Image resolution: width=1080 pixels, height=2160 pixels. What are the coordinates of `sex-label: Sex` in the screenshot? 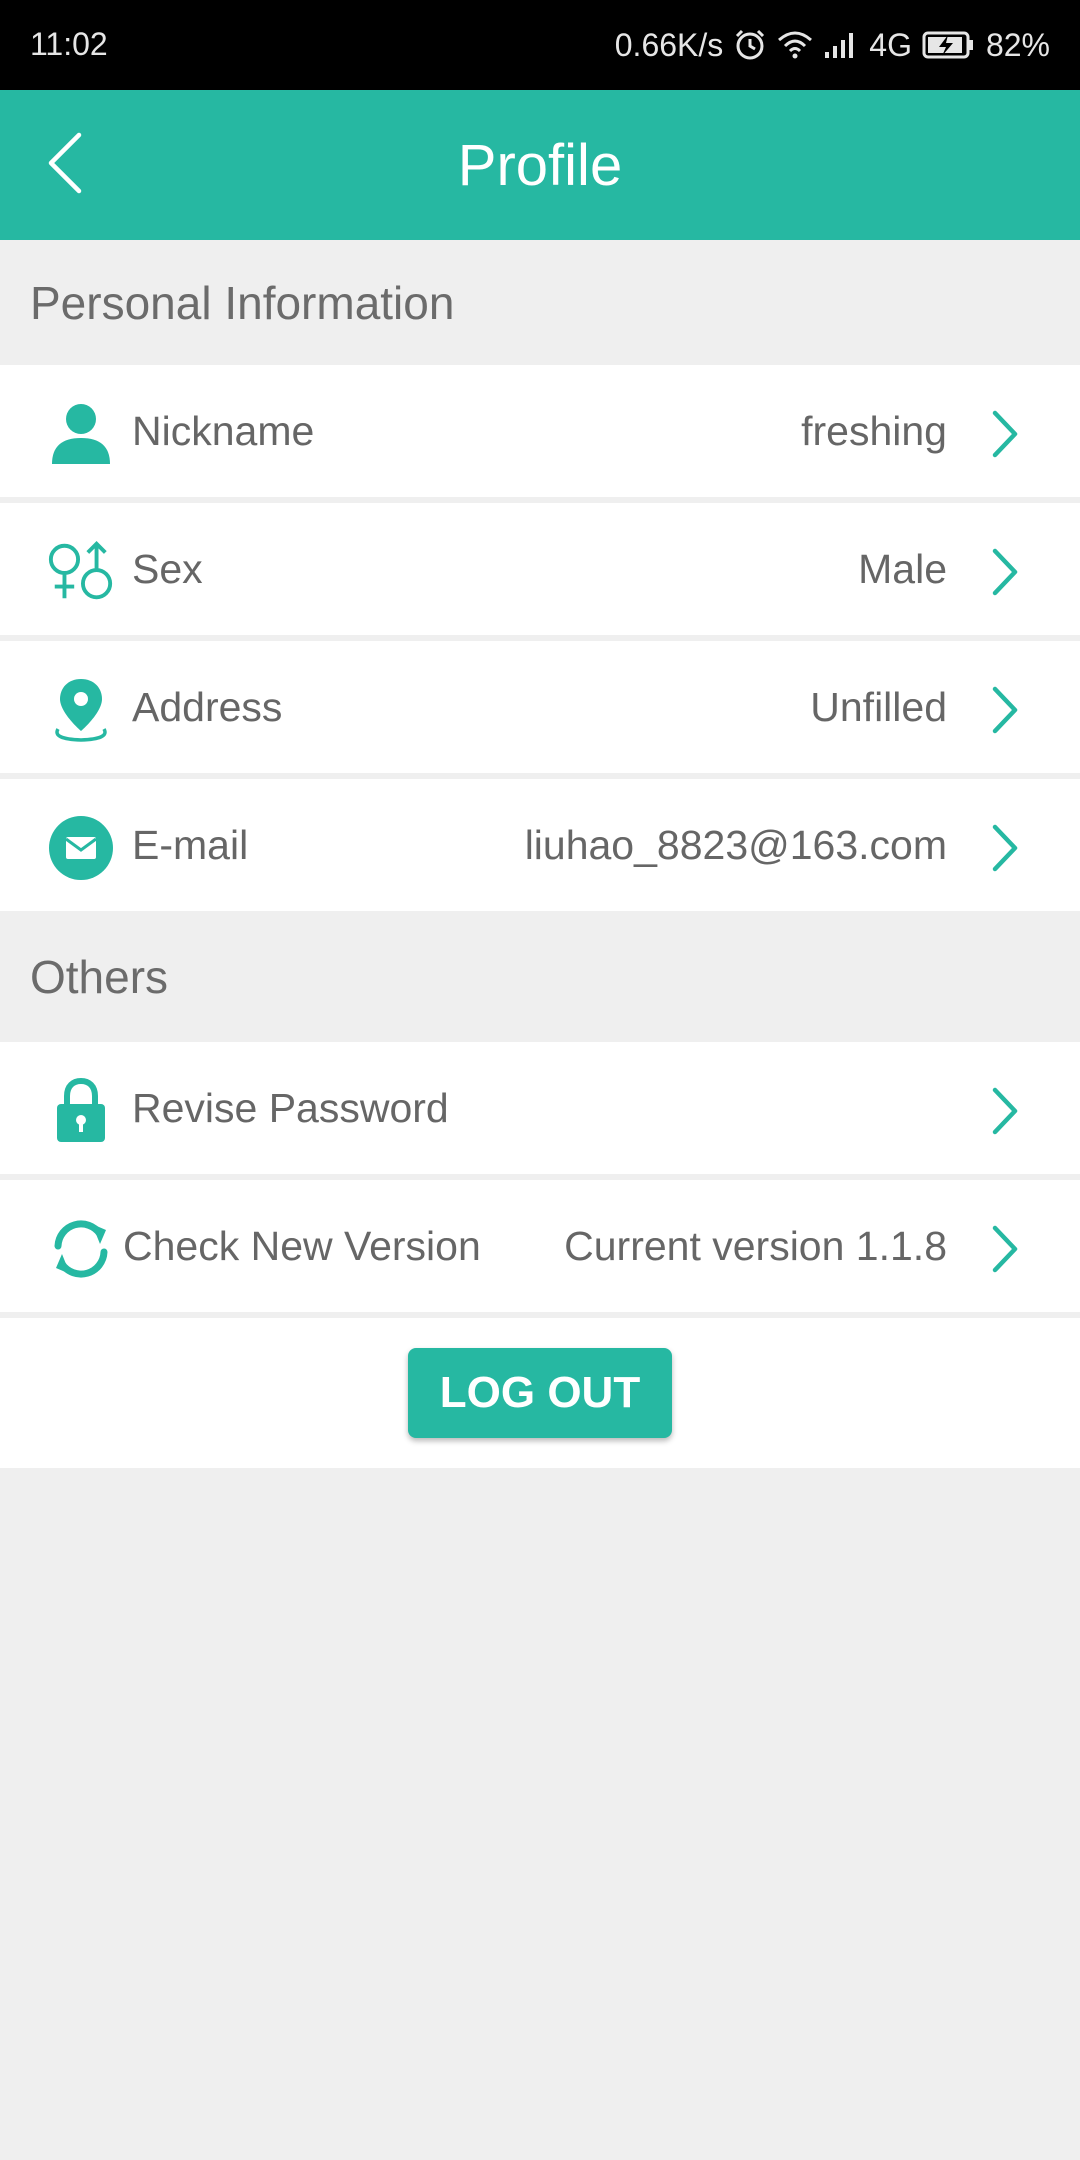 It's located at (167, 568).